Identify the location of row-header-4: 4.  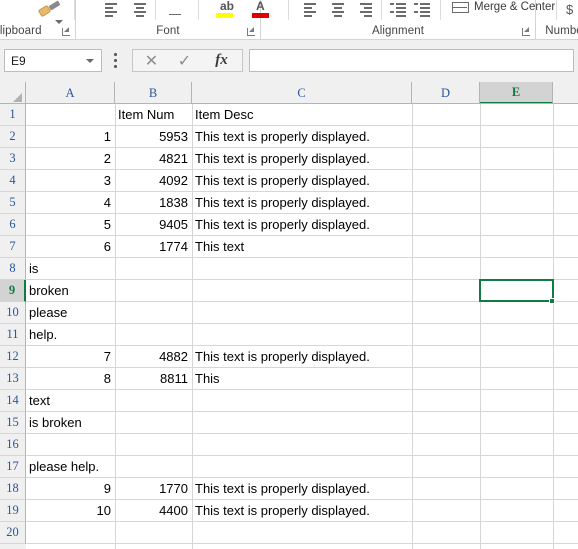
(13, 181).